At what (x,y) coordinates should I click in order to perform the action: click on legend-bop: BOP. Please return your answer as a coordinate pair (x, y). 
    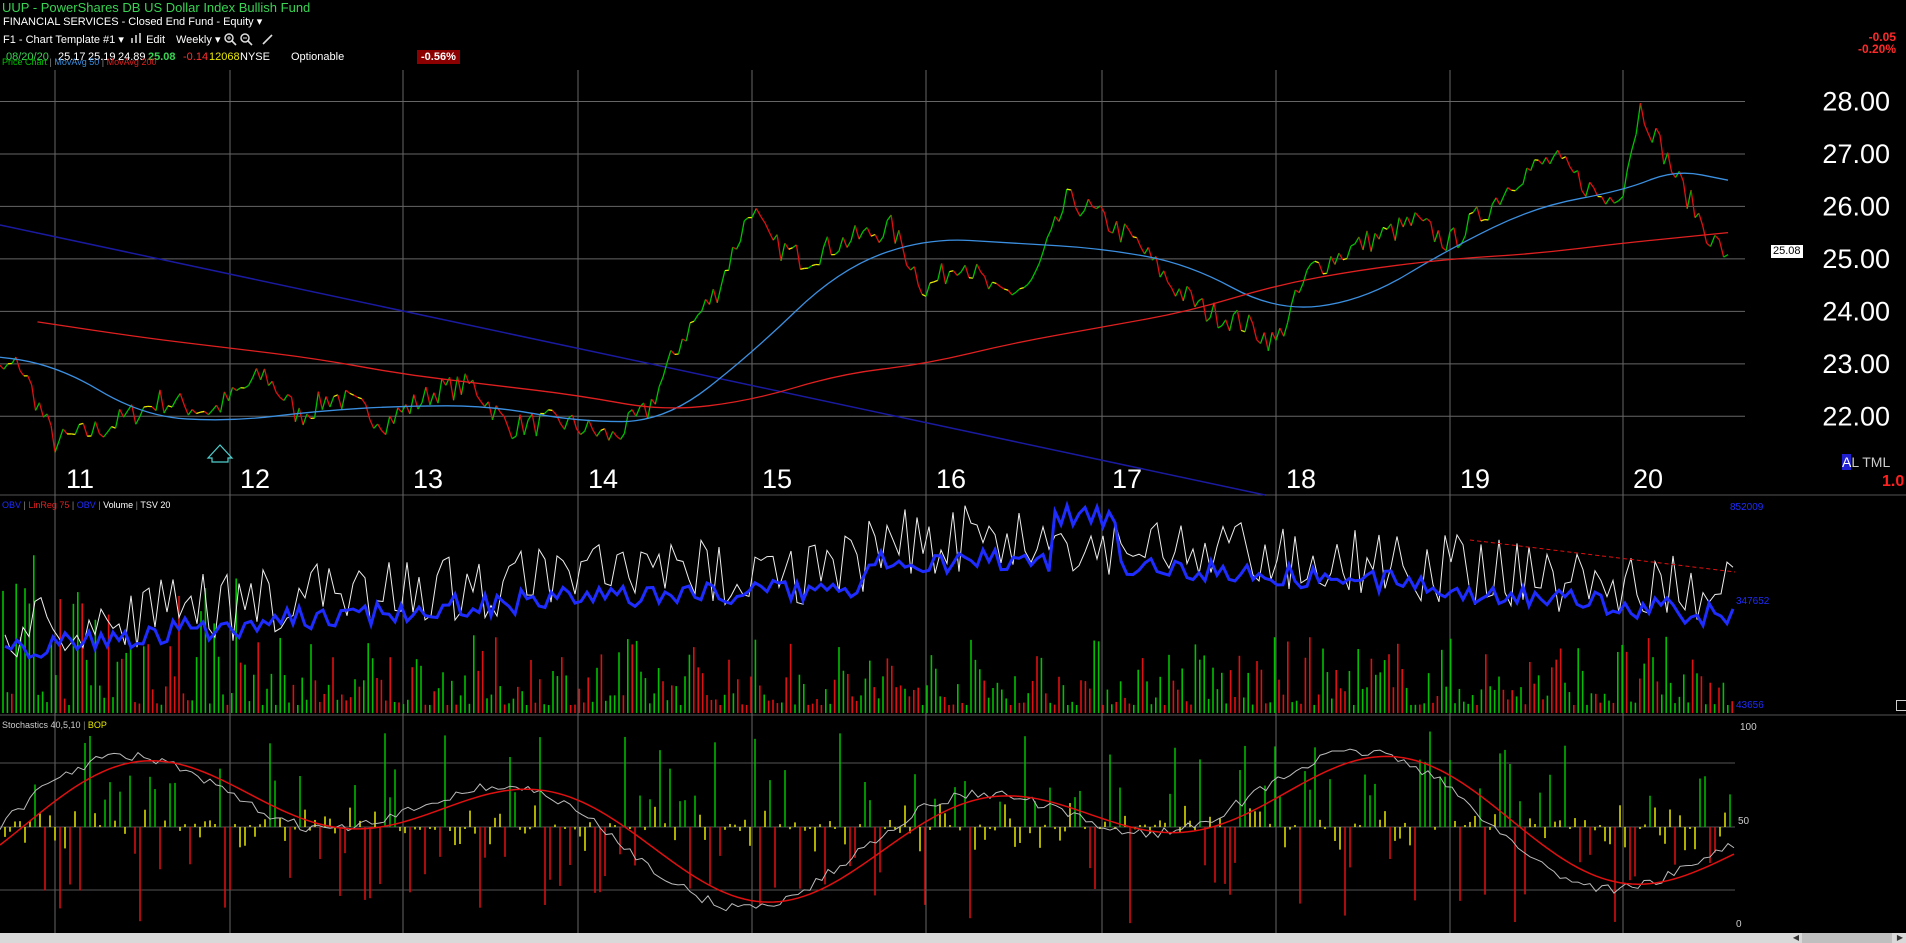
    Looking at the image, I should click on (97, 725).